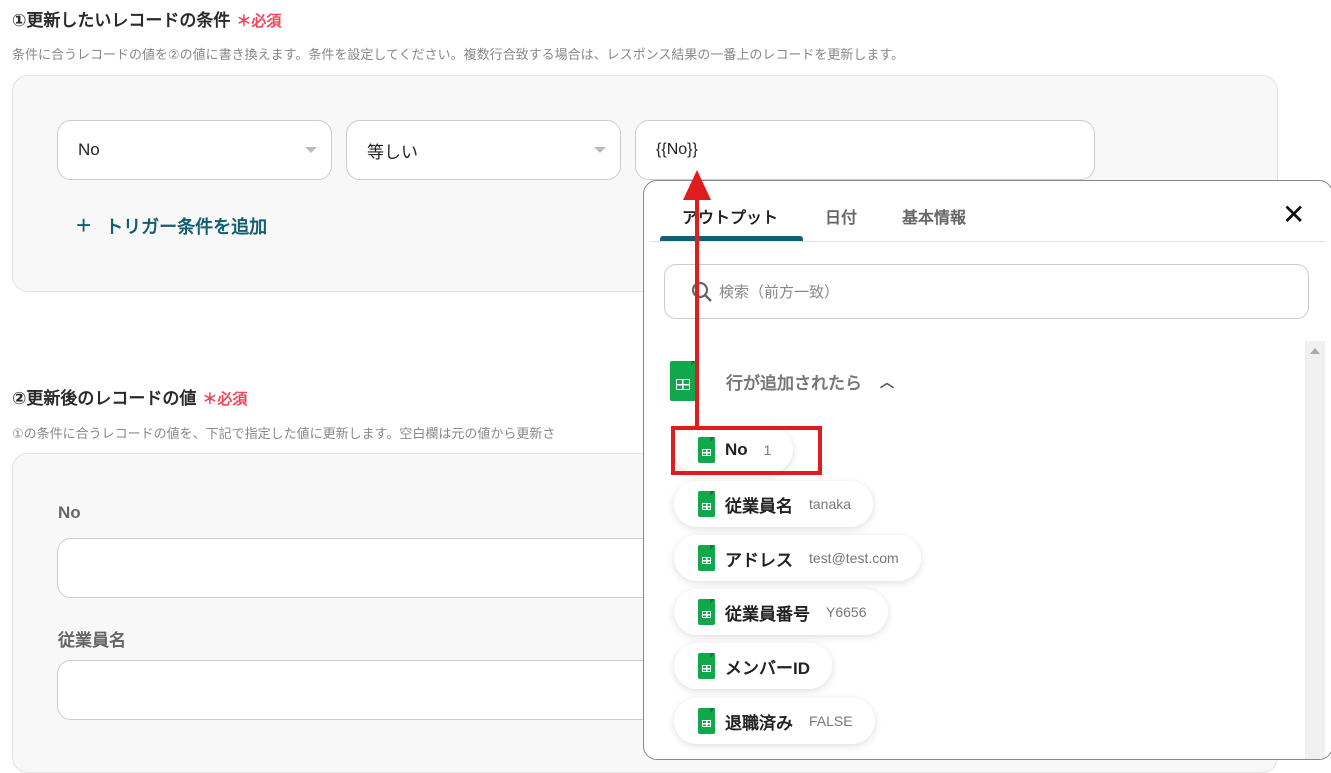 Image resolution: width=1331 pixels, height=773 pixels. What do you see at coordinates (934, 216) in the screenshot?
I see `tab-basic-info: 基本情報` at bounding box center [934, 216].